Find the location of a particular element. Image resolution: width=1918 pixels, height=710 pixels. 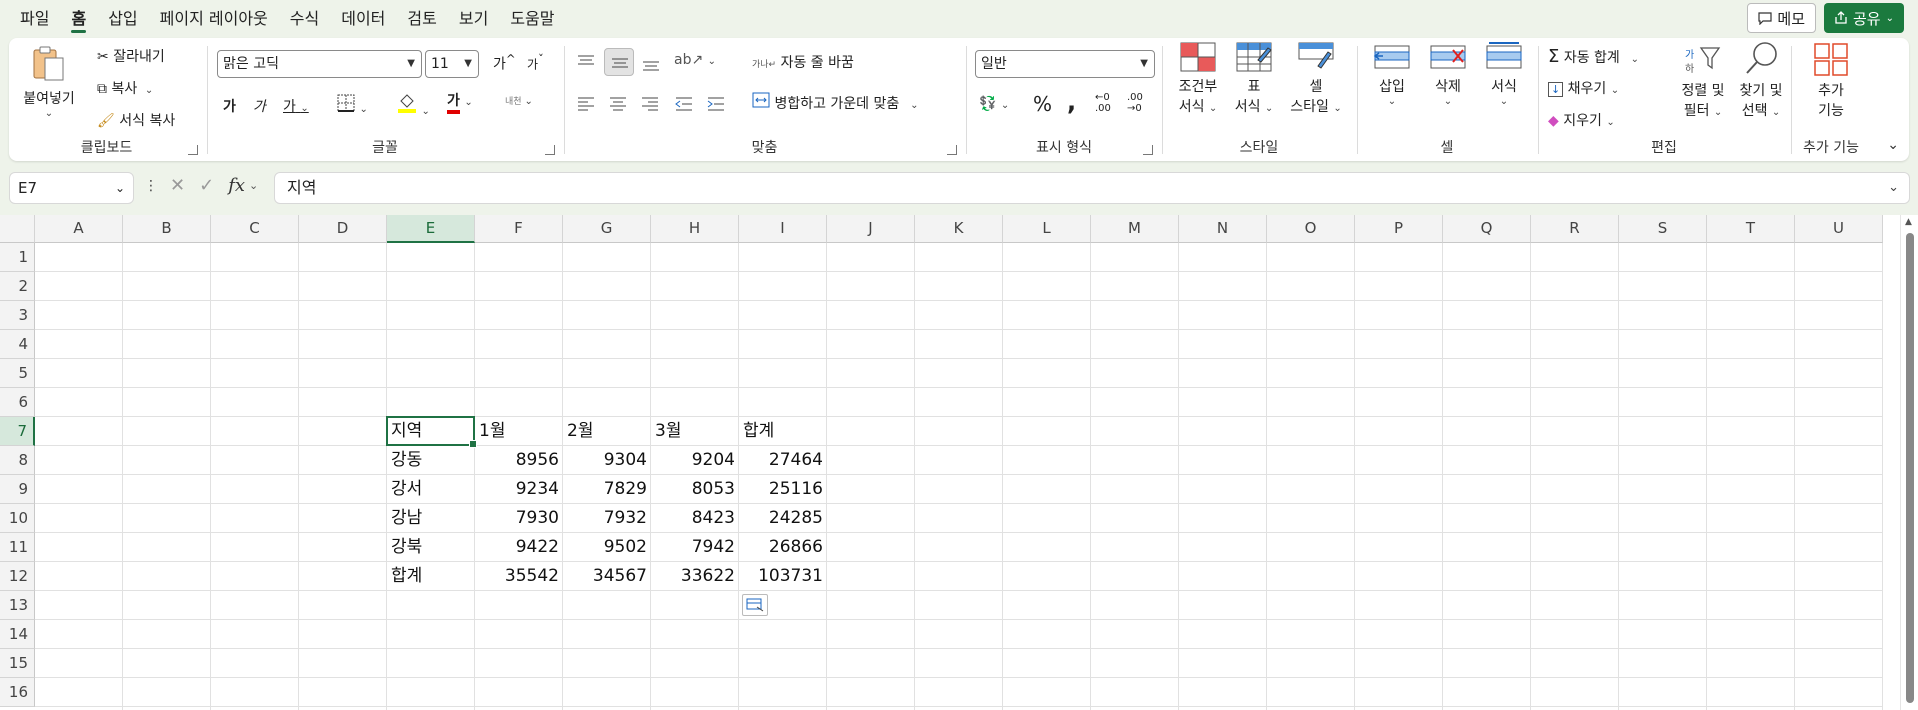

collapse-ribbon-icon: ⌄ is located at coordinates (1893, 145).